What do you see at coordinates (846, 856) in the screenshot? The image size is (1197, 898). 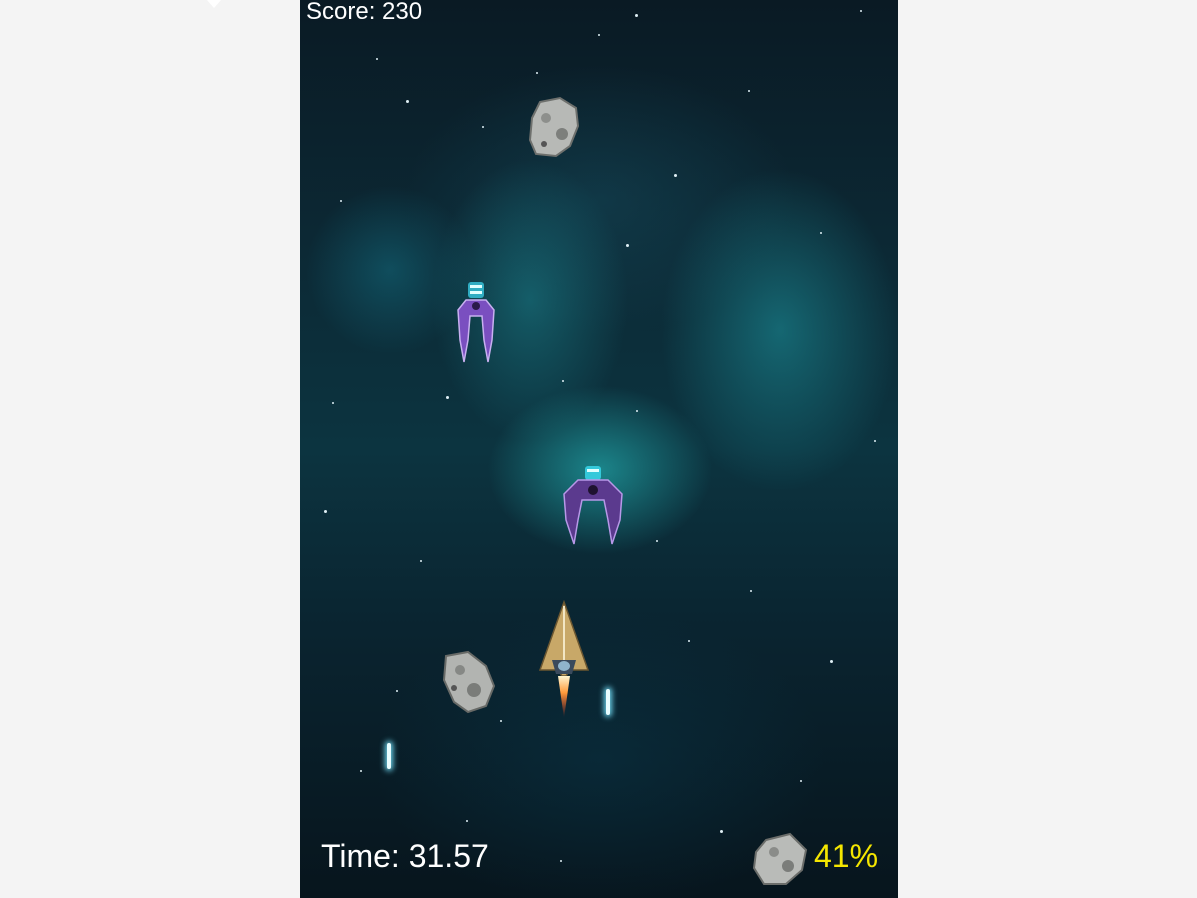 I see `asteroid-percent-label: 41%` at bounding box center [846, 856].